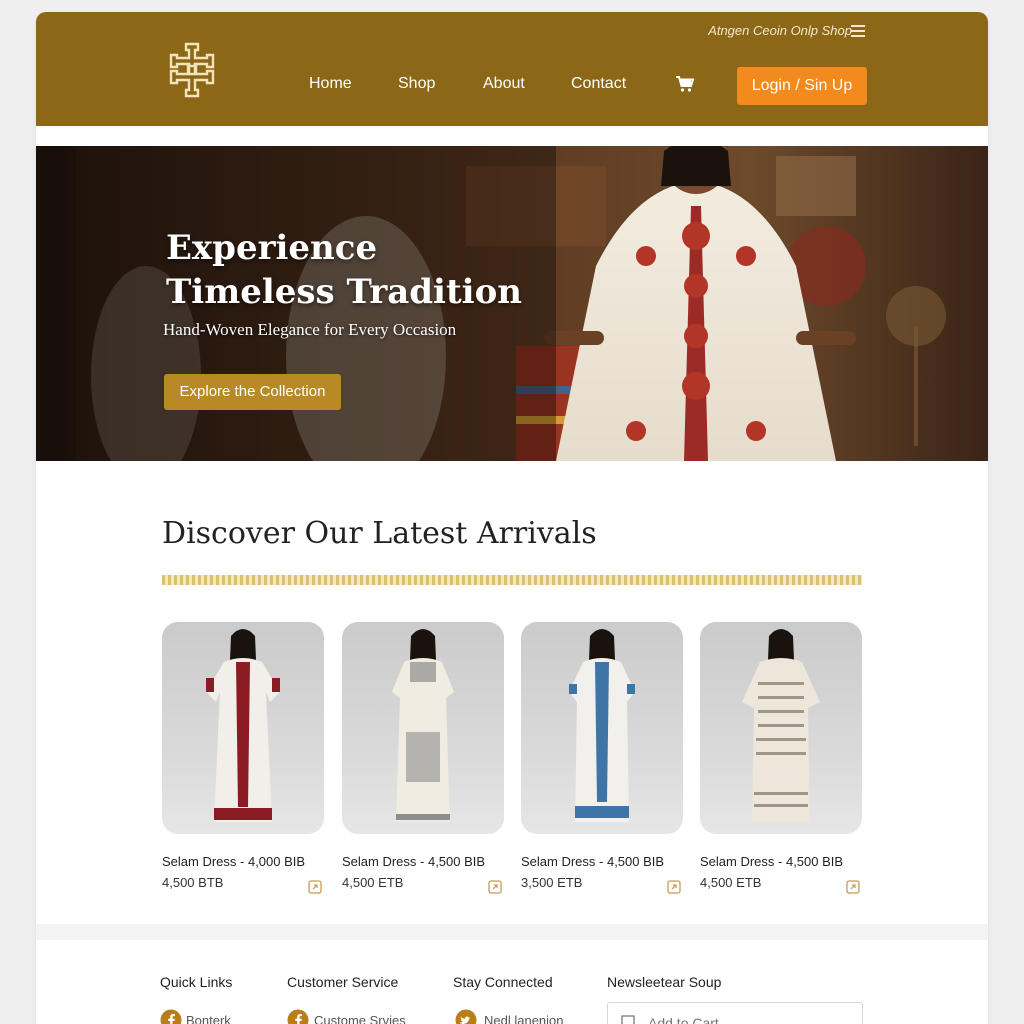  Describe the element at coordinates (416, 84) in the screenshot. I see `nav-shop: Shop` at that location.